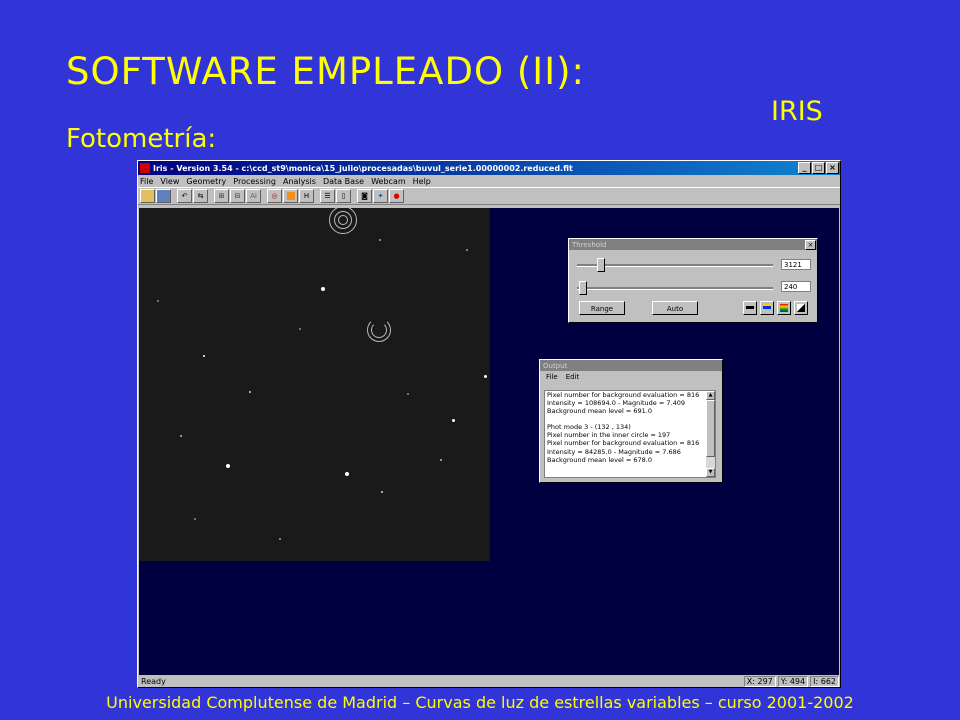 The image size is (960, 720). Describe the element at coordinates (489, 196) in the screenshot. I see `toolbar: ↶ ⇆ ⊞ ⊟ AI ◎ H ☰ ▯ ◙ ✦ ●` at that location.